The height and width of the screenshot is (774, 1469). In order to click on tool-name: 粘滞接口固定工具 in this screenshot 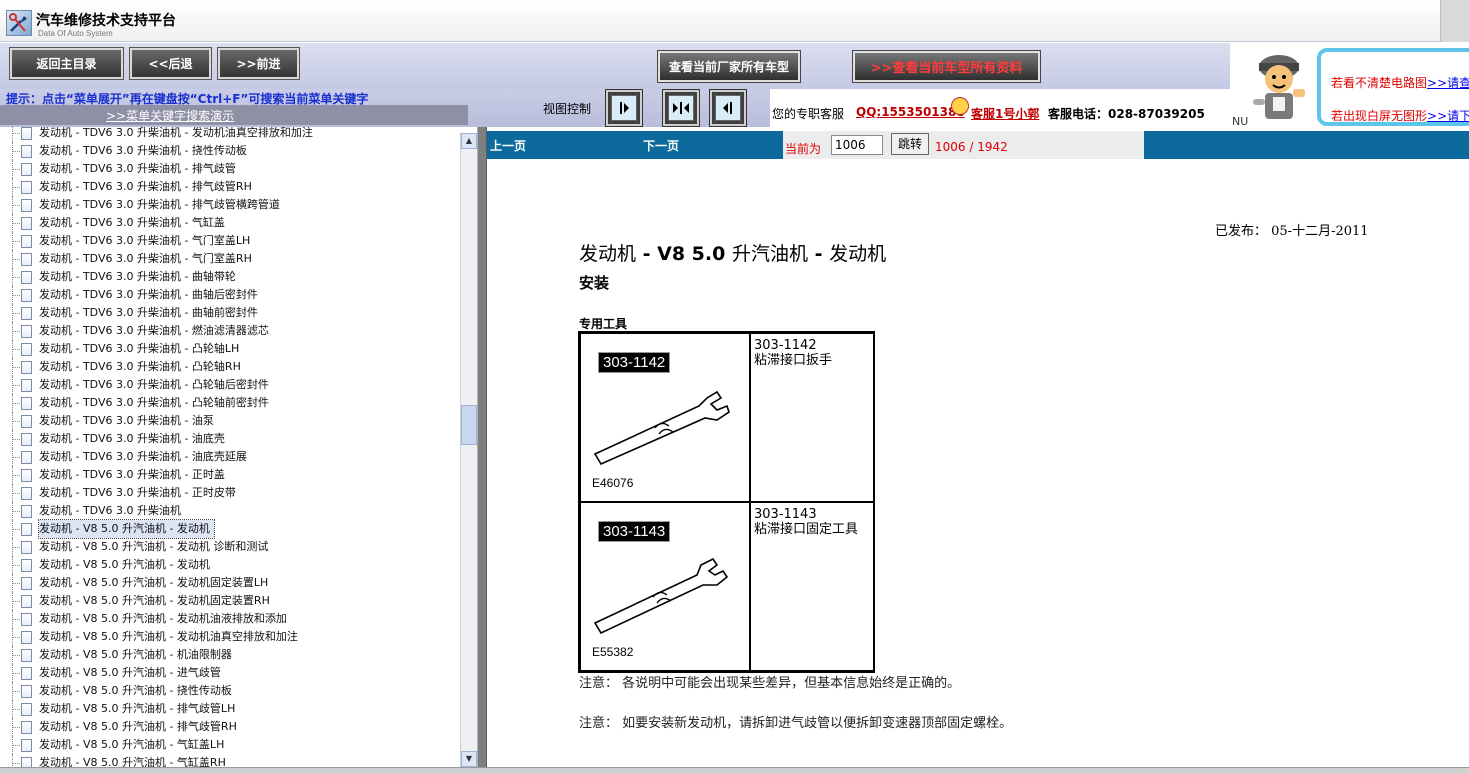, I will do `click(806, 529)`.